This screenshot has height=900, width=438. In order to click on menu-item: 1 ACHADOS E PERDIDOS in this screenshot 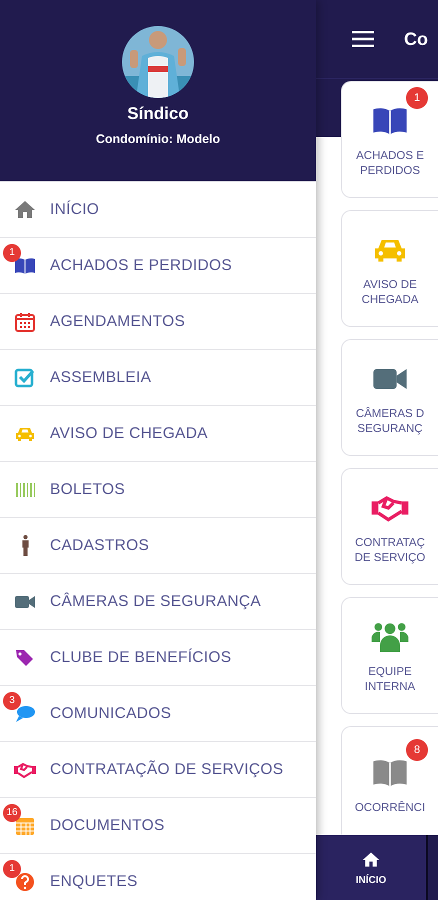, I will do `click(158, 266)`.